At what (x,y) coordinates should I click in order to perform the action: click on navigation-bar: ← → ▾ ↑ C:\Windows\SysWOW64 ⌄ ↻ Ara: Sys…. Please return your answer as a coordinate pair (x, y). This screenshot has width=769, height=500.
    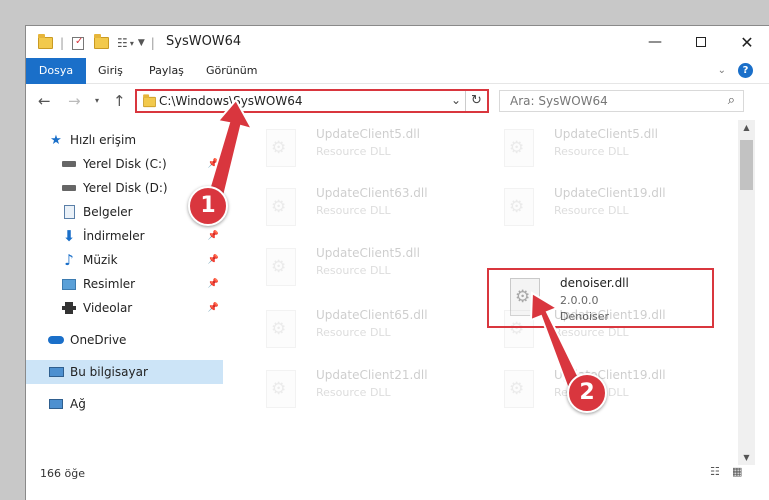
    Looking at the image, I should click on (397, 102).